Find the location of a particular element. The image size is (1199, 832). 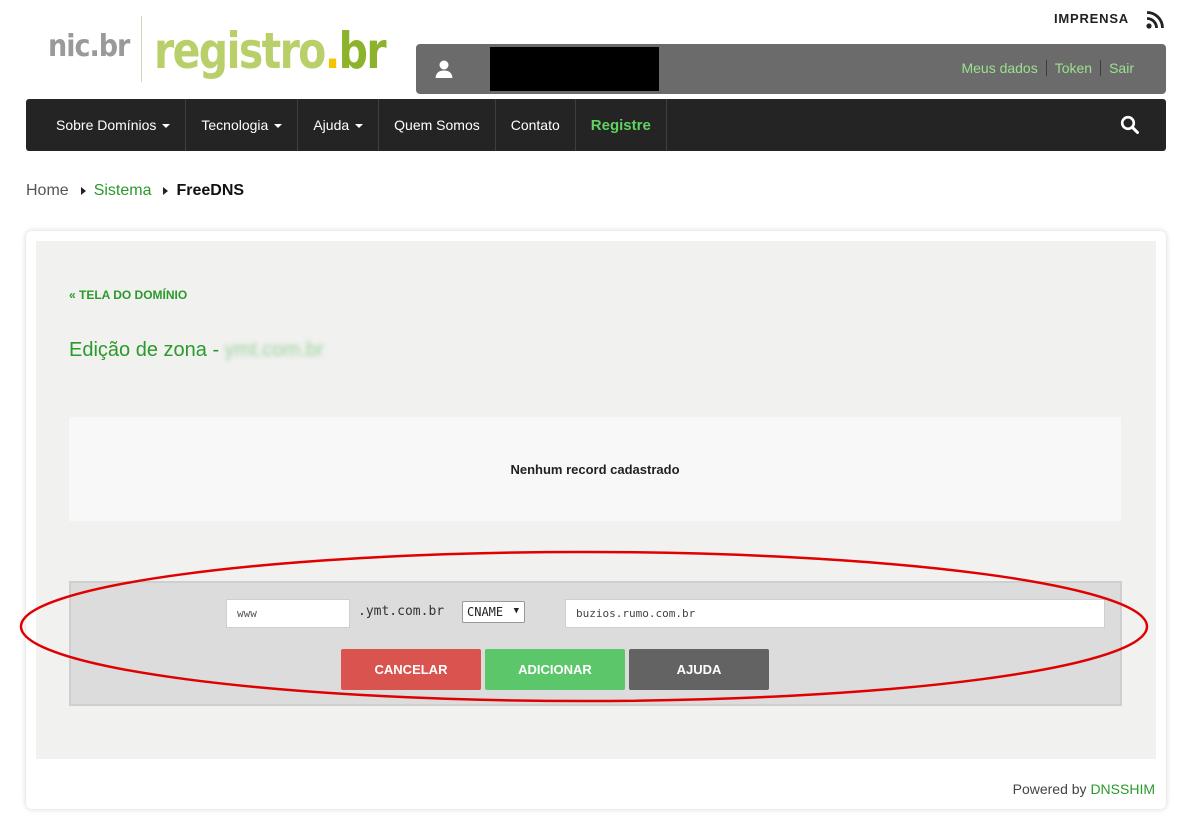

empty-message: Nenhum record cadastrado is located at coordinates (595, 469).